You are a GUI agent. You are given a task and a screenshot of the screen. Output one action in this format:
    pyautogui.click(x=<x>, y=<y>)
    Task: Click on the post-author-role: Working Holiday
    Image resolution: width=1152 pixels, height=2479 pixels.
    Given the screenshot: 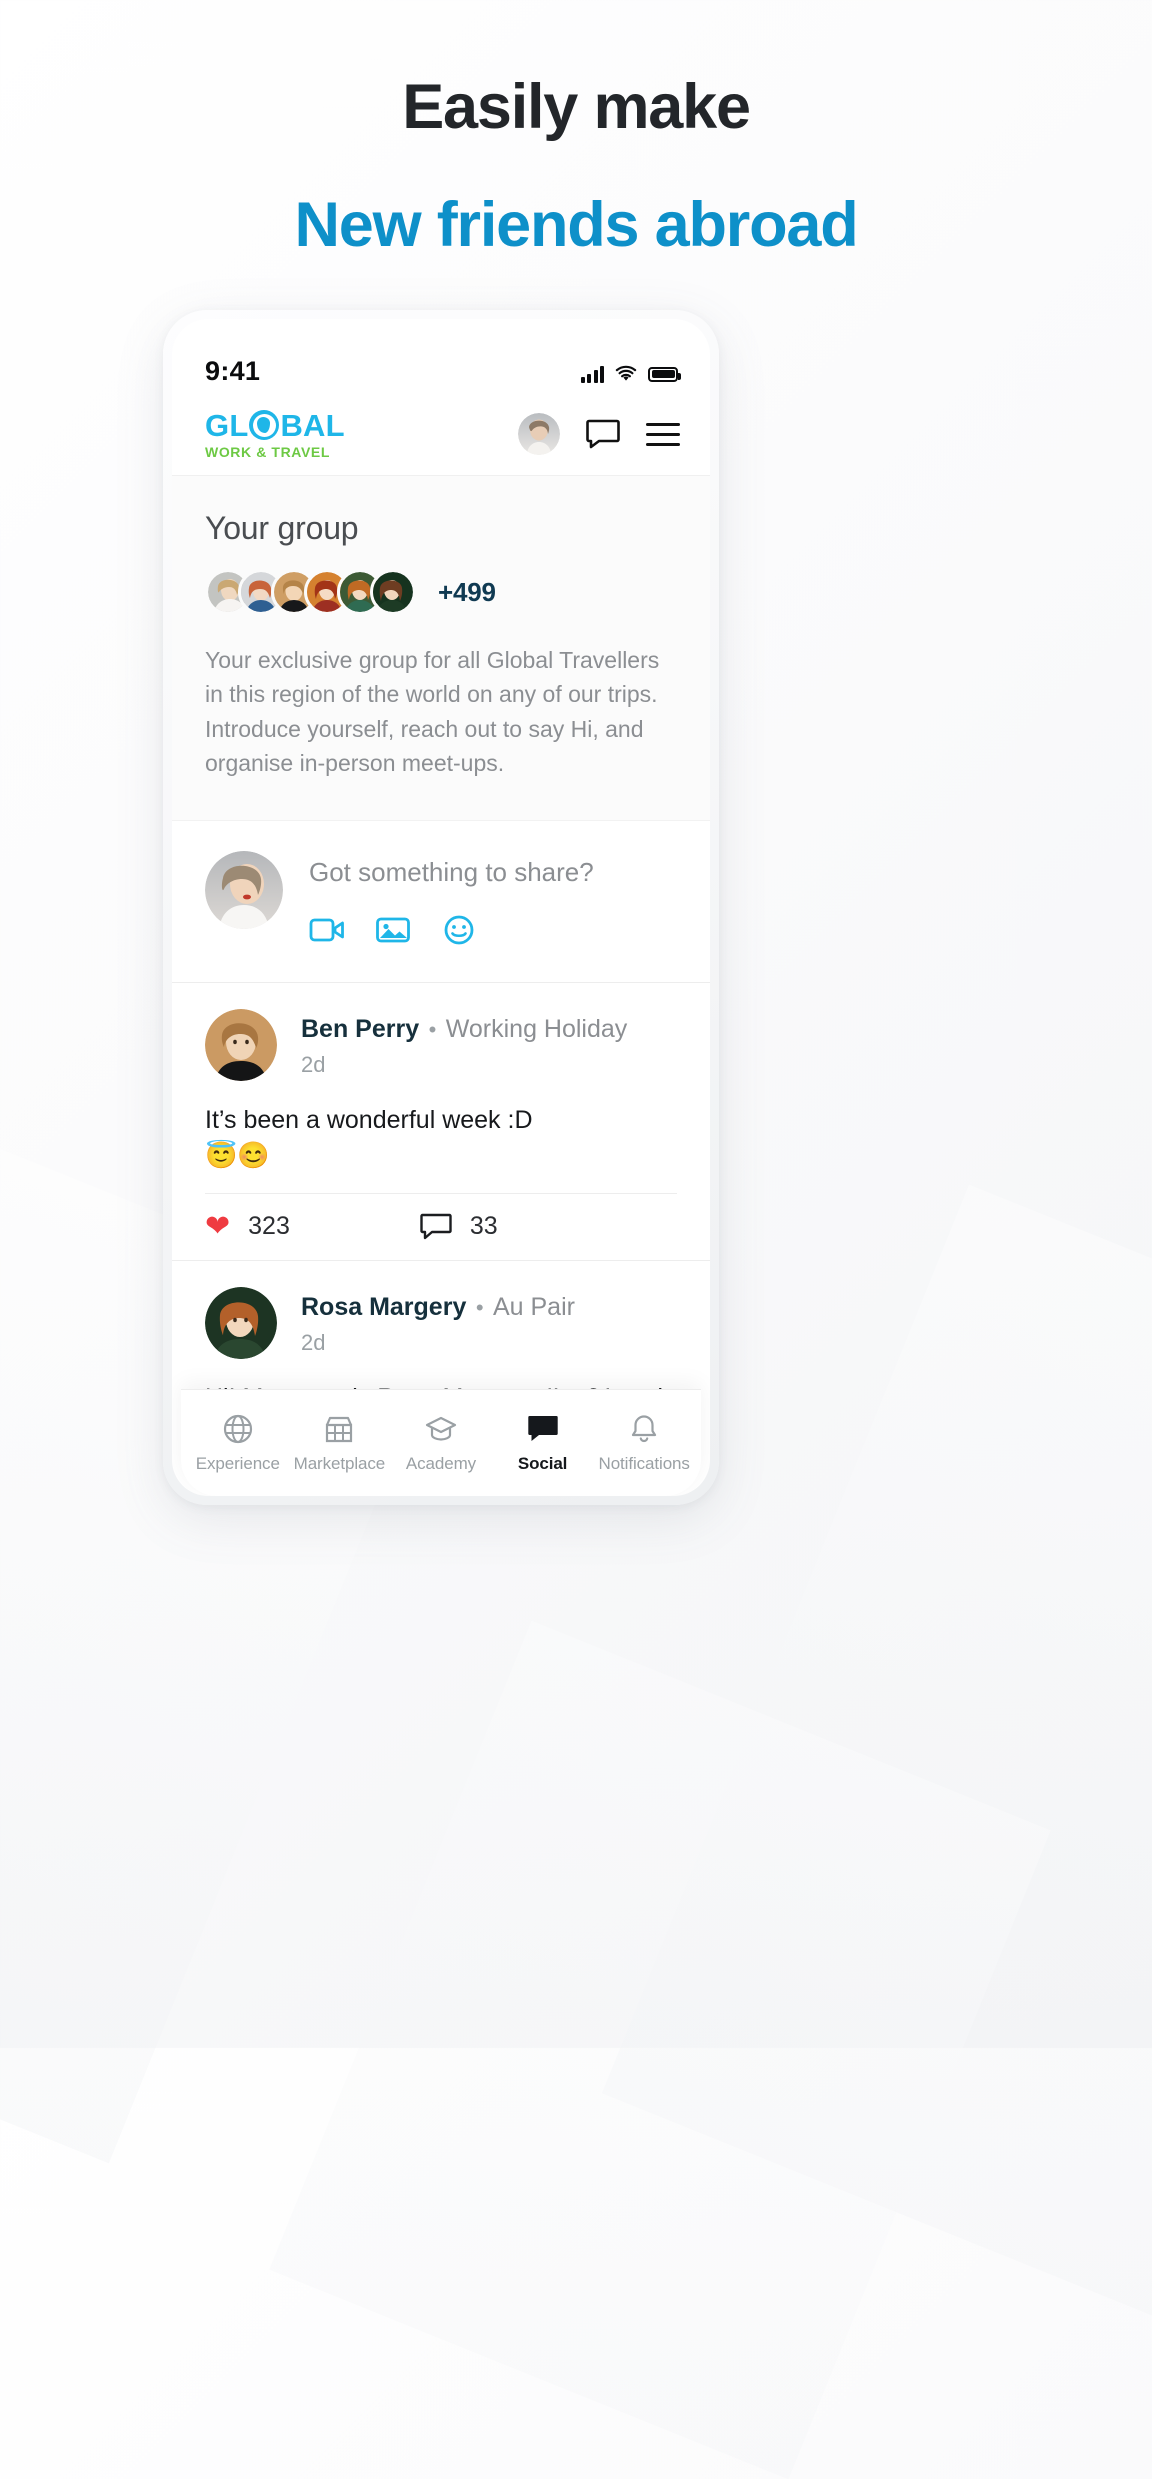 What is the action you would take?
    pyautogui.click(x=536, y=1029)
    